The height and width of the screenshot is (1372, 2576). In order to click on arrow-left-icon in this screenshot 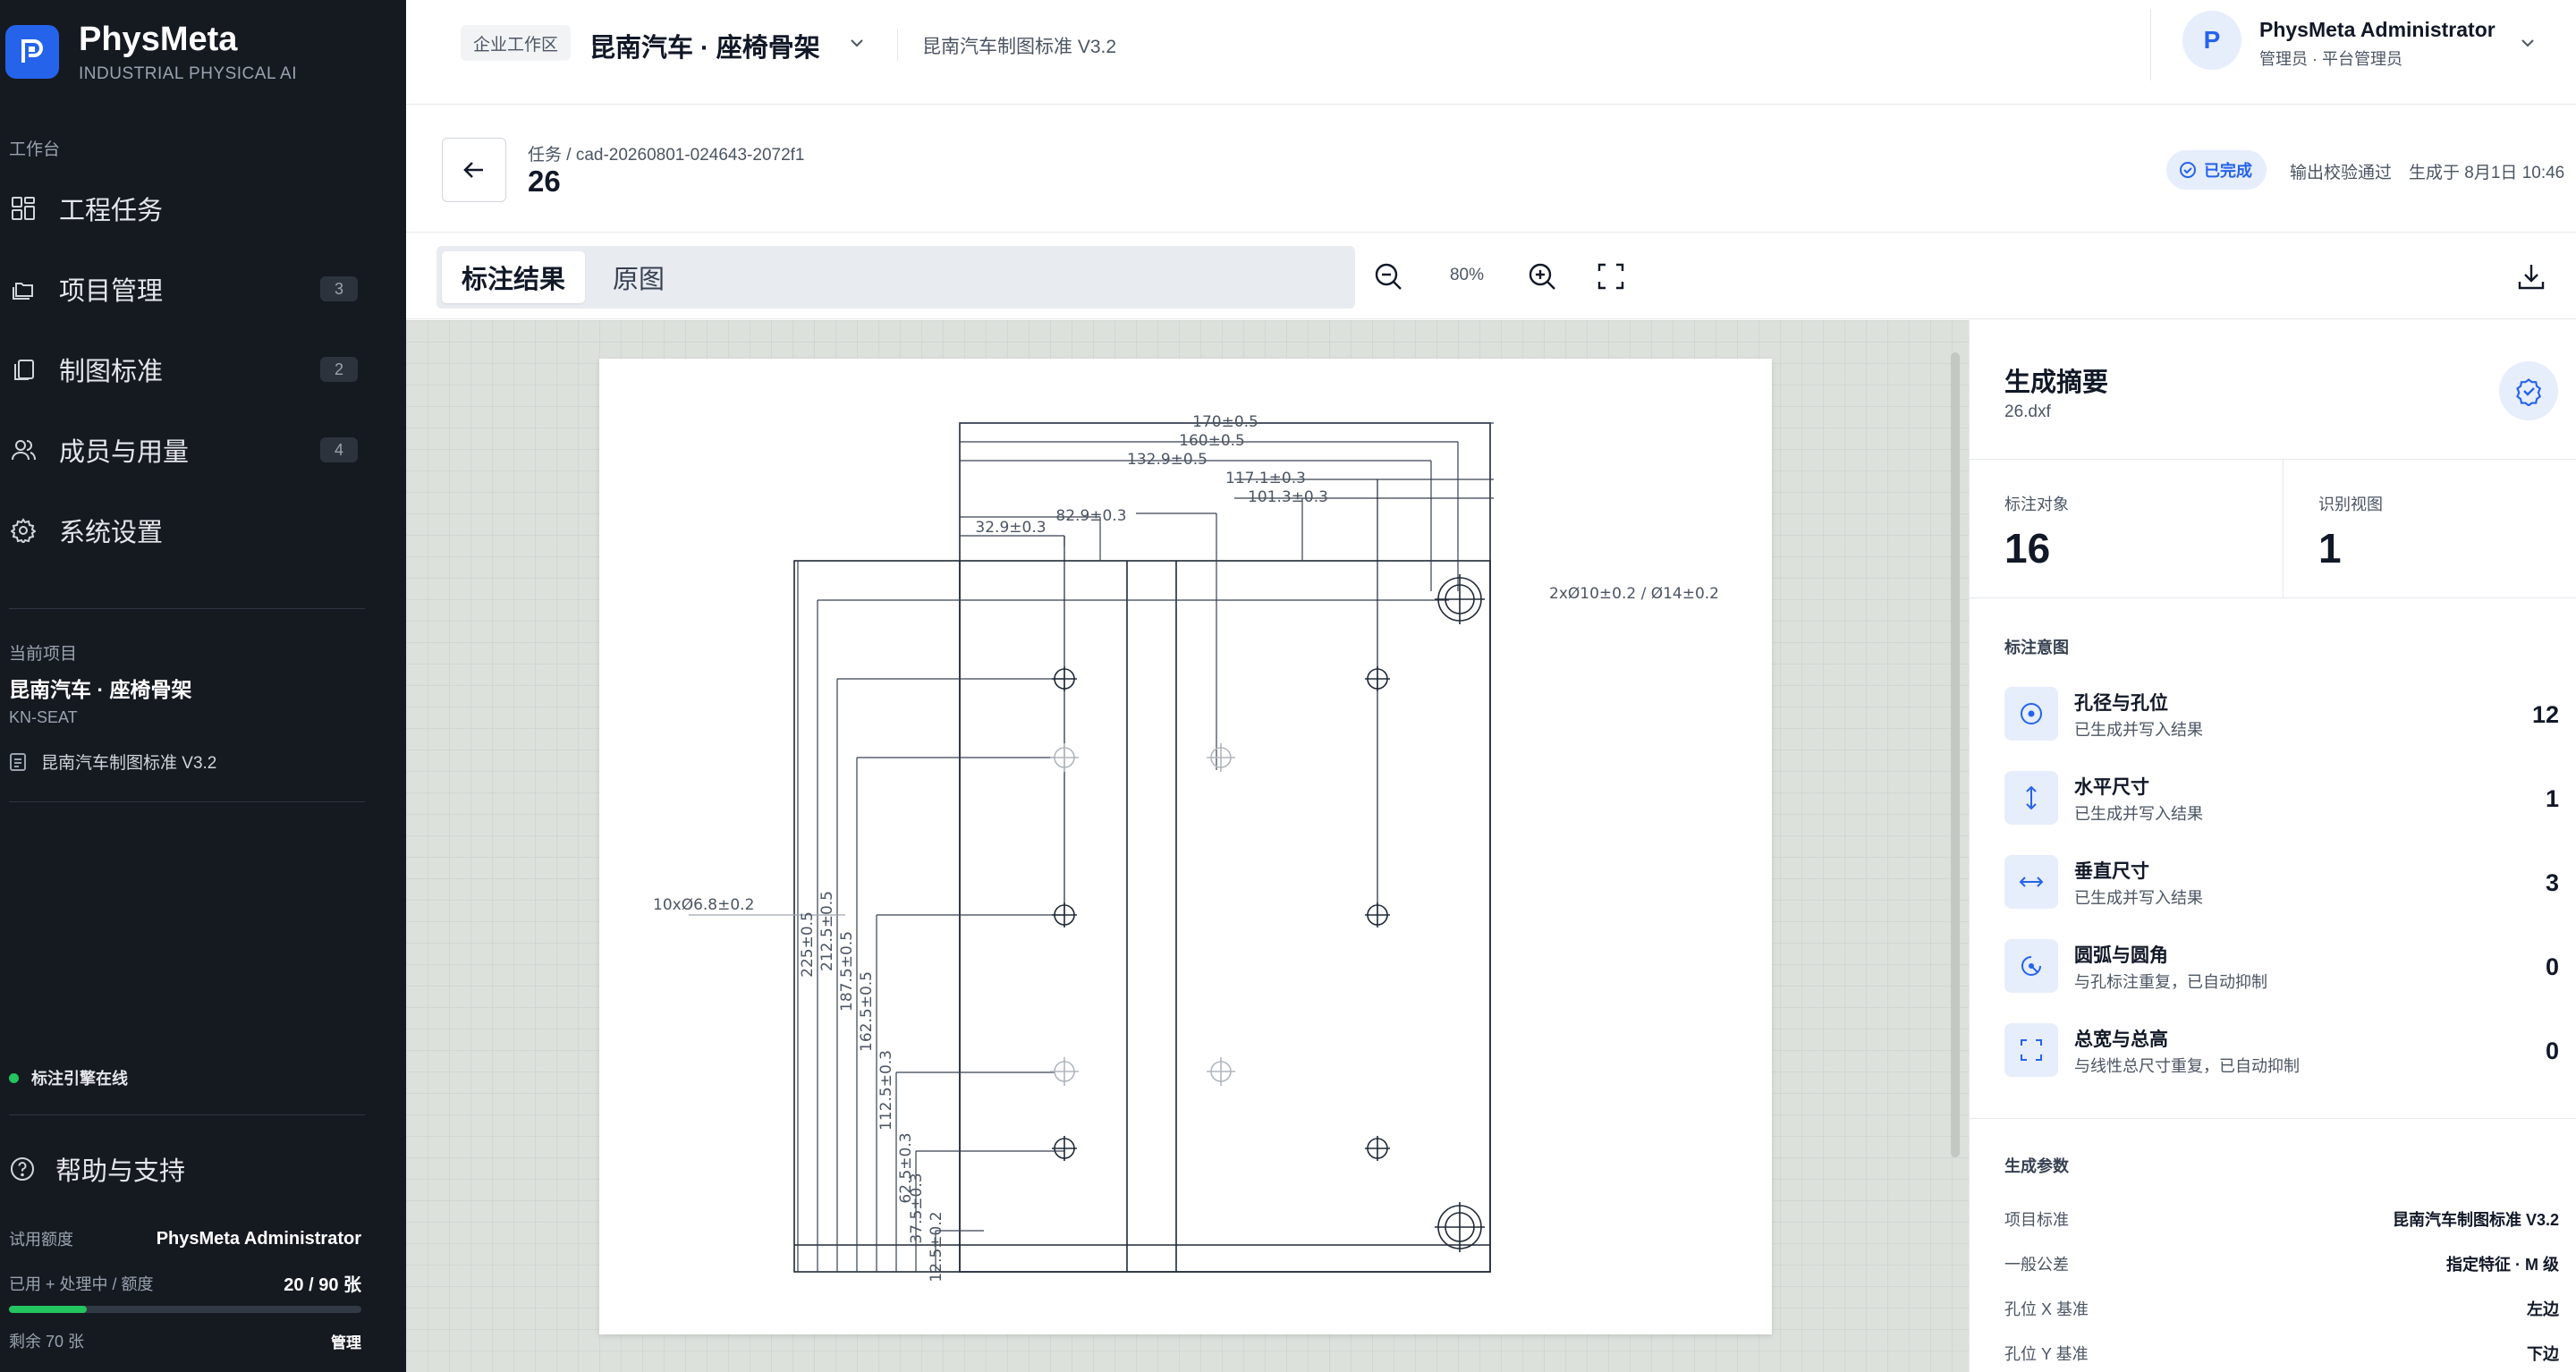, I will do `click(473, 170)`.